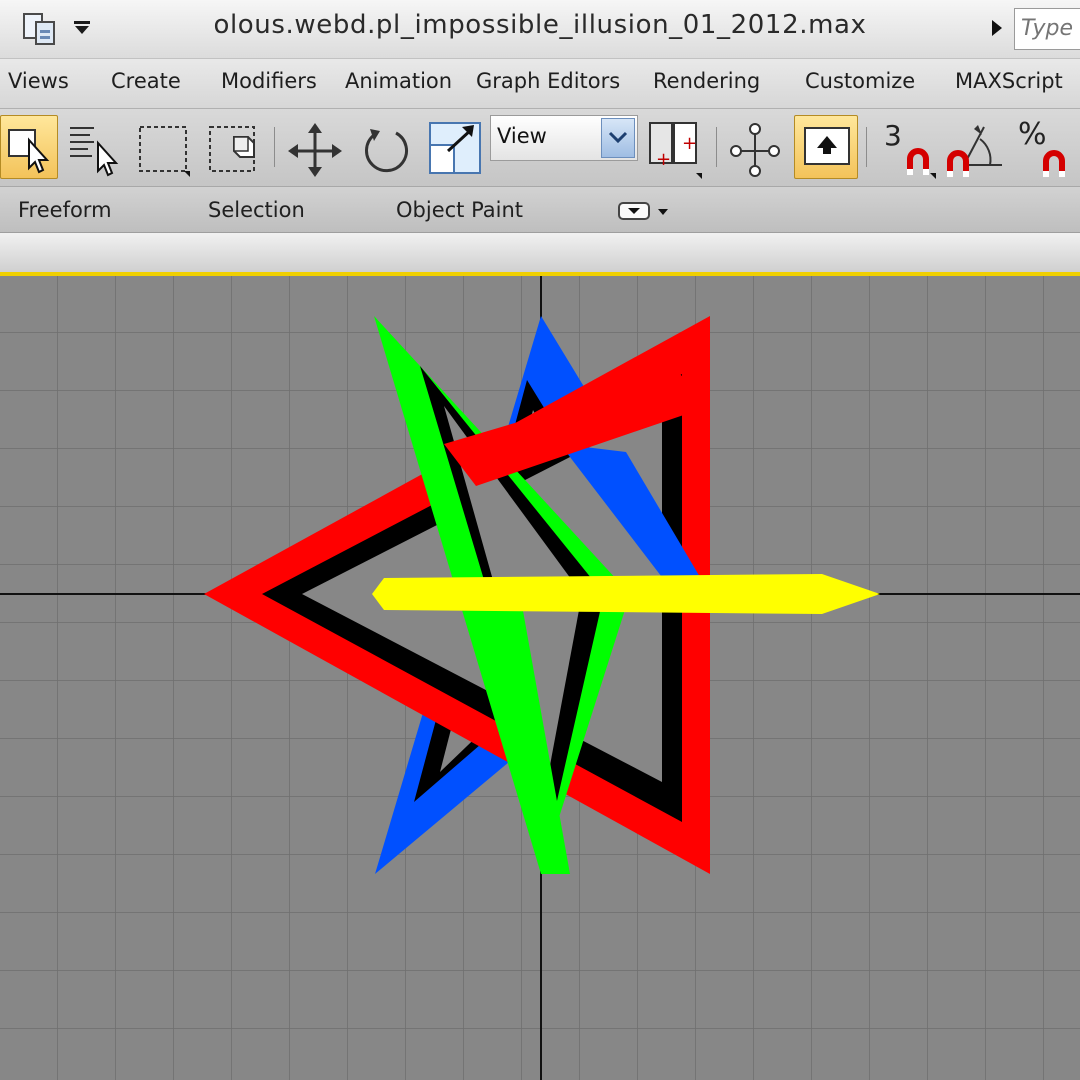  I want to click on menu-modifiers: Modifiers, so click(269, 81).